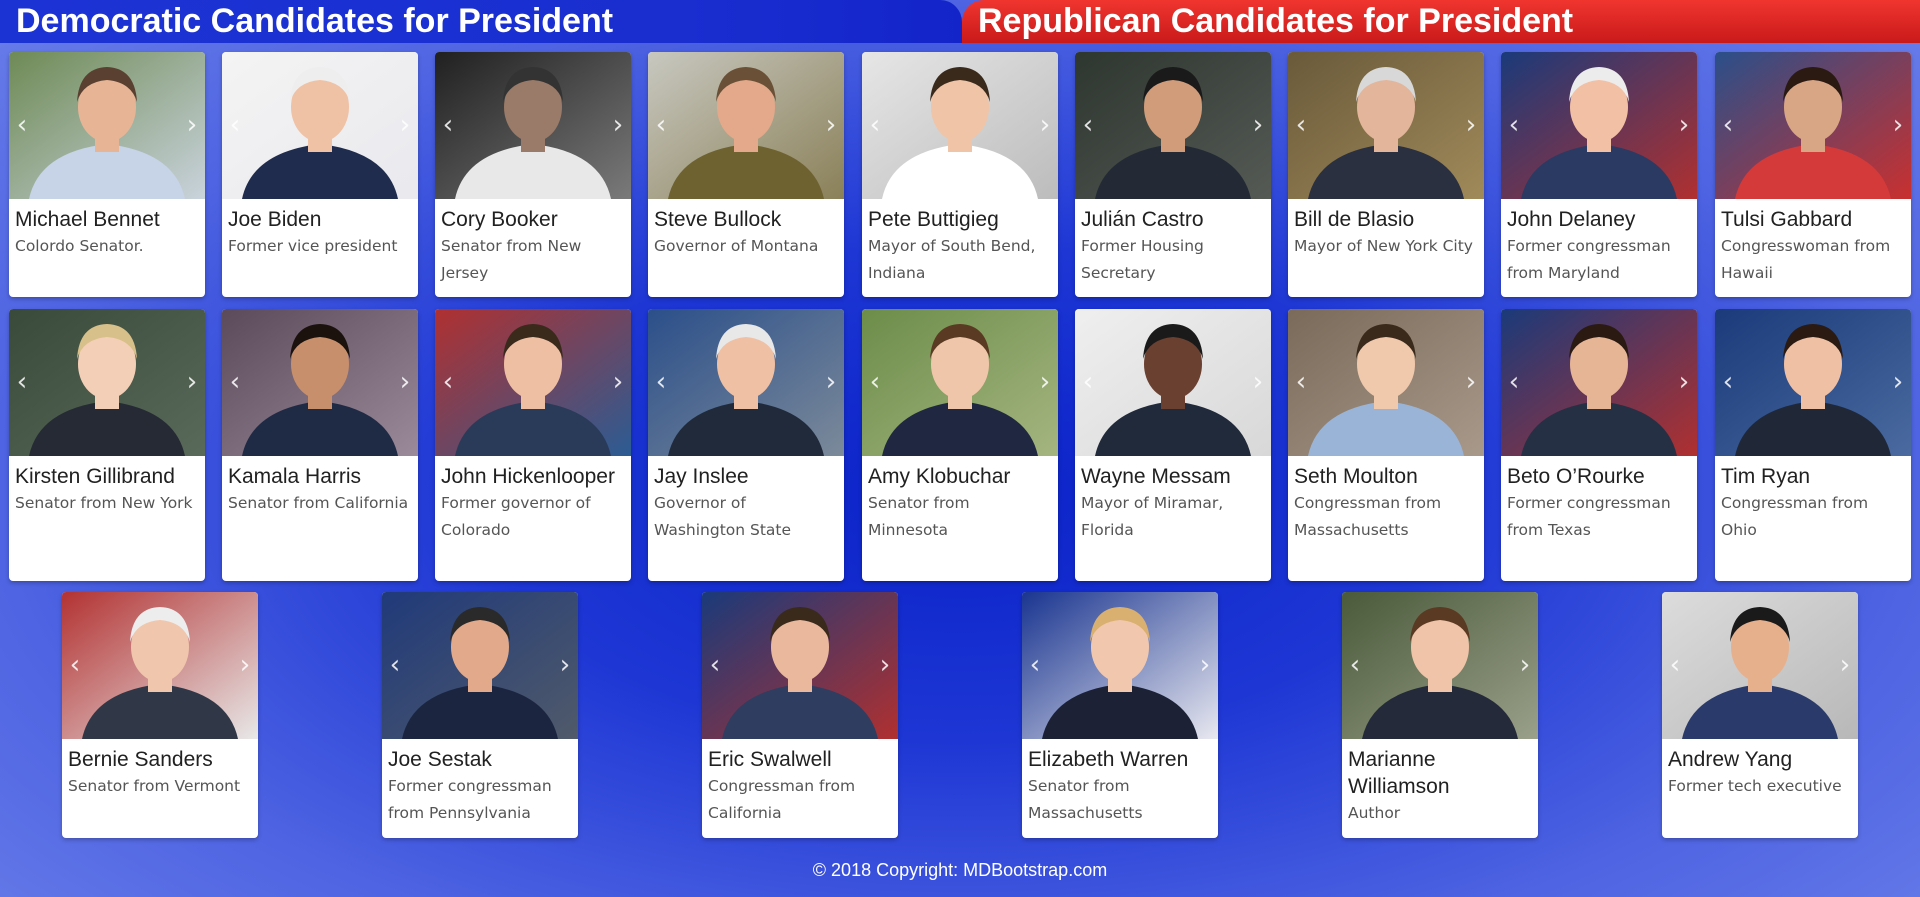 The image size is (1920, 897). I want to click on candidate-card: ‹ › Tim Ryan Congressman from Ohio, so click(1813, 445).